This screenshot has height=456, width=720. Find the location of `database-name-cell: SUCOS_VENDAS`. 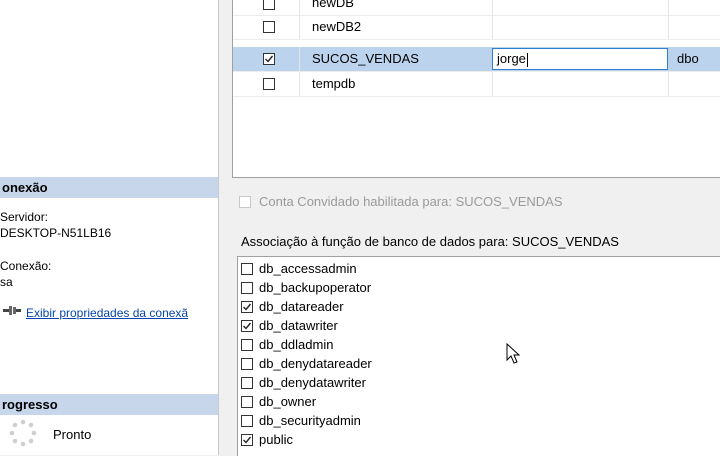

database-name-cell: SUCOS_VENDAS is located at coordinates (365, 58).